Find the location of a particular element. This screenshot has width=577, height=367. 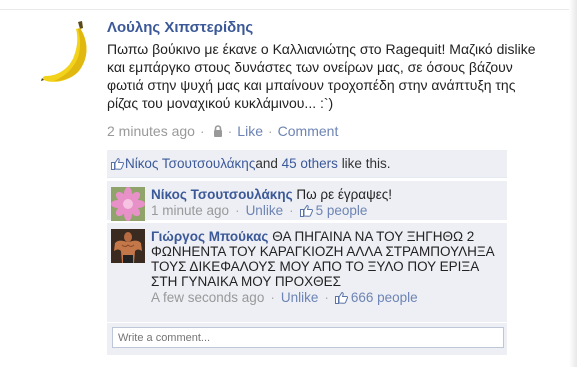

others-link: 45 others is located at coordinates (310, 163).